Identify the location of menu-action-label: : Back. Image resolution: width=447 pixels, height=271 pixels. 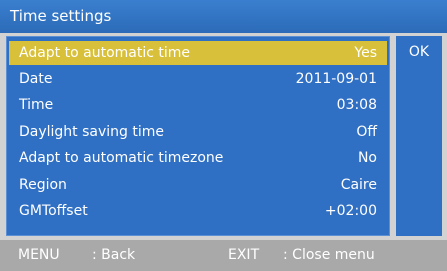
(114, 255).